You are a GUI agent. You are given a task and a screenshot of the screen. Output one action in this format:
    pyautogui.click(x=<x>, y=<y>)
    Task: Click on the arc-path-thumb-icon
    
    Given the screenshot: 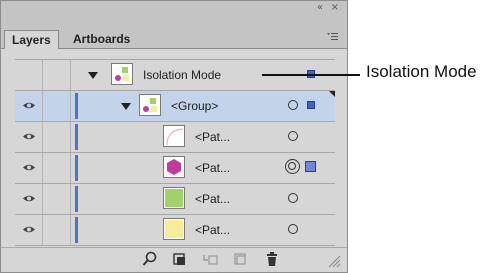 What is the action you would take?
    pyautogui.click(x=174, y=136)
    